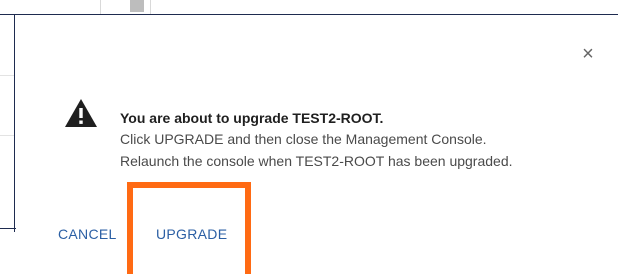  I want to click on background-scrollbar, so click(137, 6).